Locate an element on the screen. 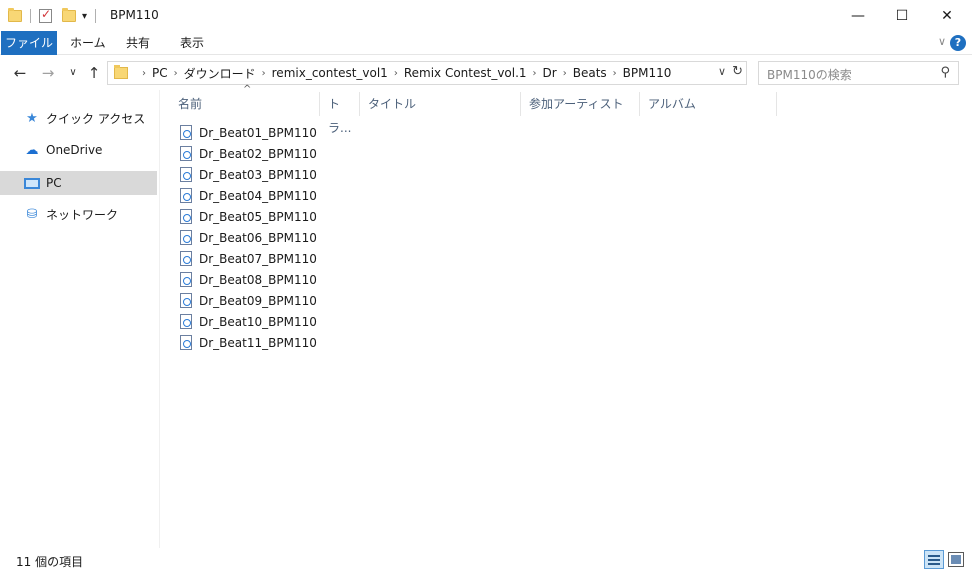 The height and width of the screenshot is (573, 972). breadcrumb-beats: Beats is located at coordinates (590, 73).